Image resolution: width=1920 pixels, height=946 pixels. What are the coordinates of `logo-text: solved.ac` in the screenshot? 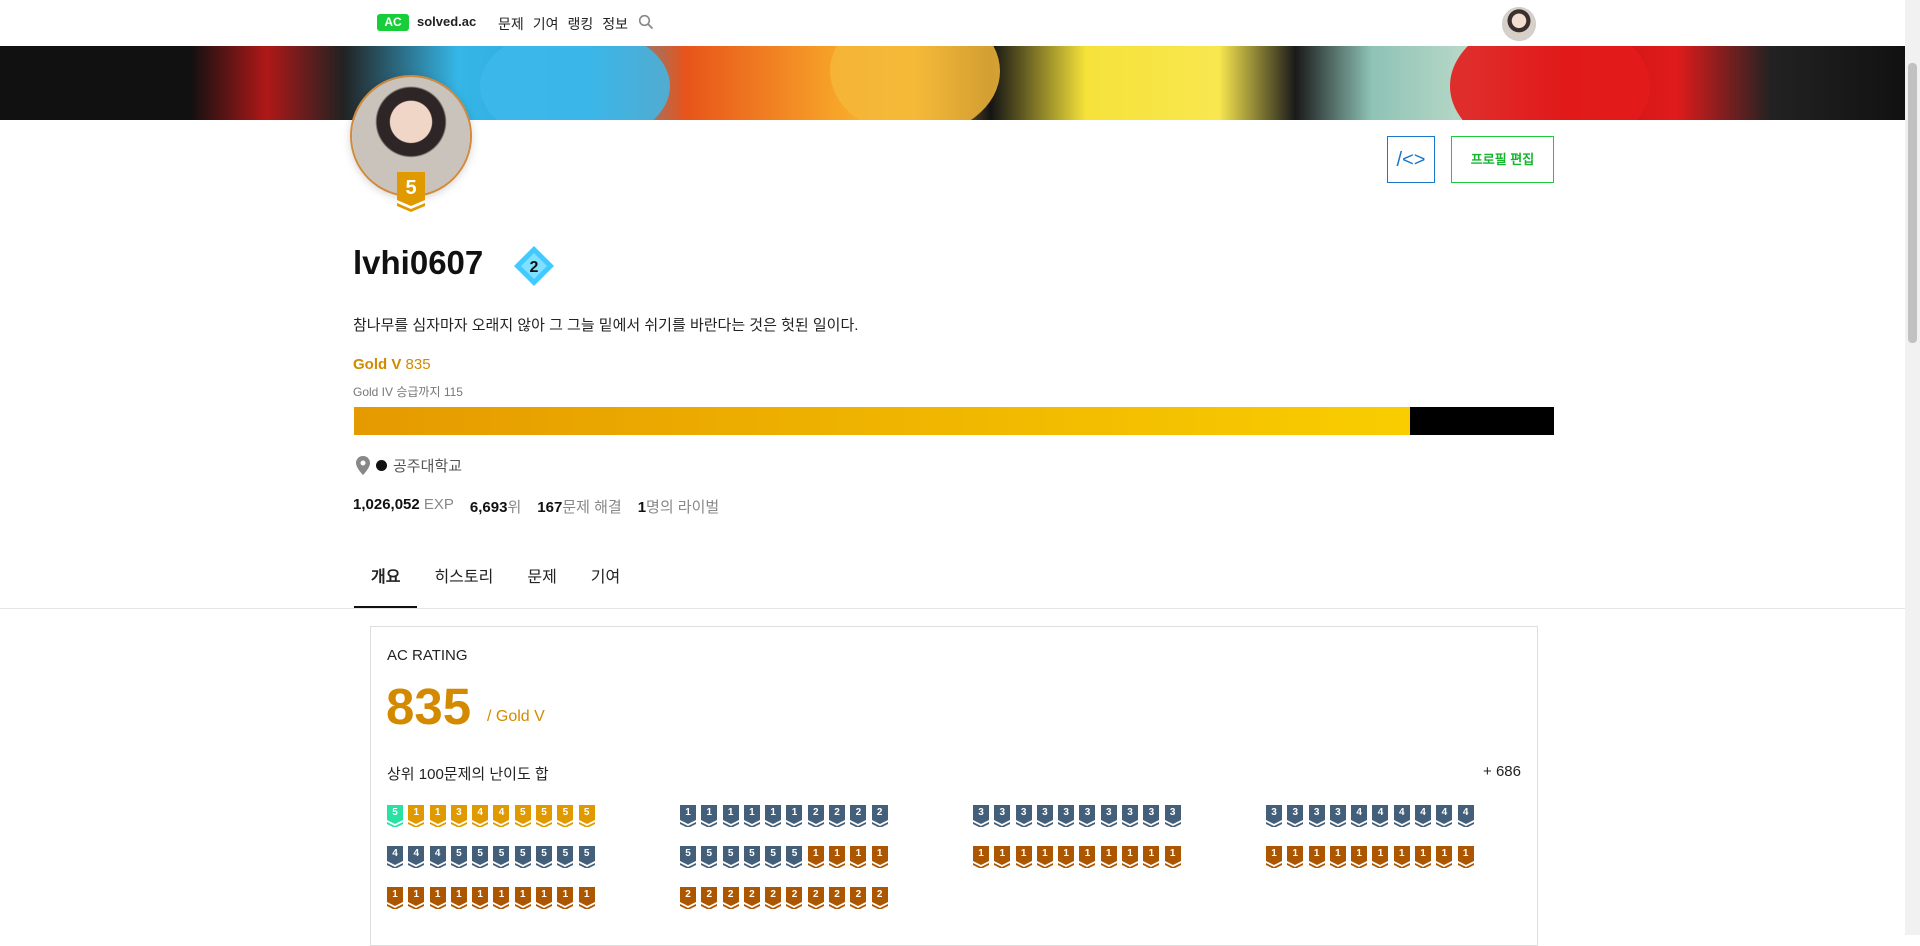 It's located at (446, 21).